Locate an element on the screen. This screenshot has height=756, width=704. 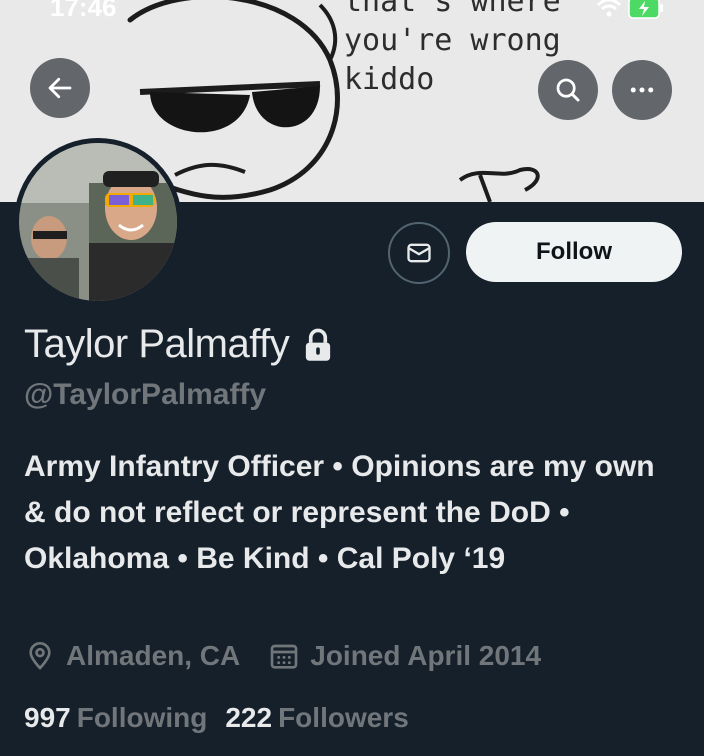
more-button is located at coordinates (642, 90).